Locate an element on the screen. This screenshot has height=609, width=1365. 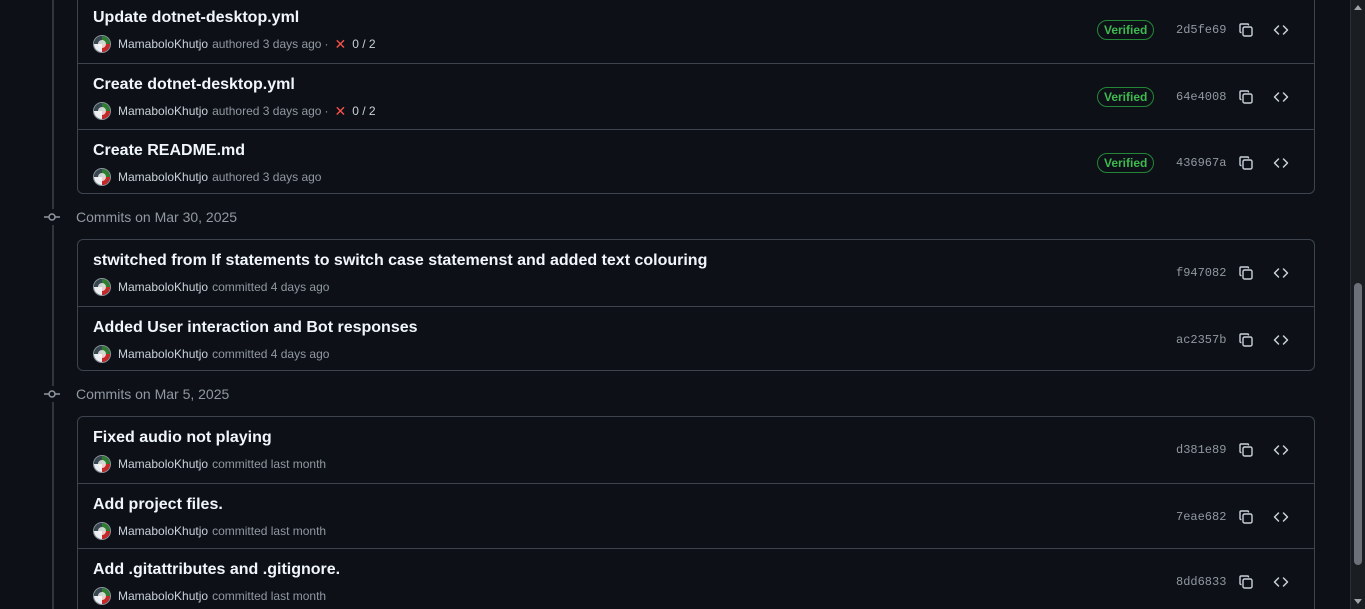
commit-group-date: Commits on Mar 30, 2025 is located at coordinates (157, 217).